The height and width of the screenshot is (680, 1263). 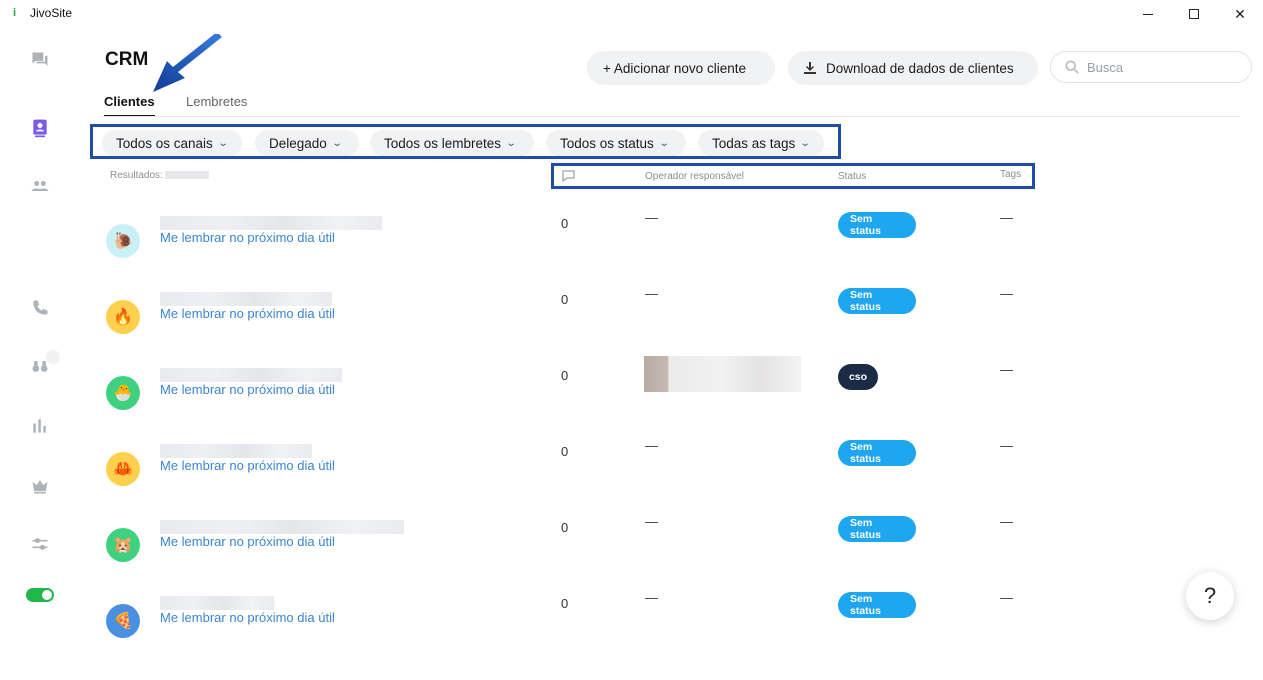 What do you see at coordinates (694, 176) in the screenshot?
I see `column-header-operator: Operador responsável` at bounding box center [694, 176].